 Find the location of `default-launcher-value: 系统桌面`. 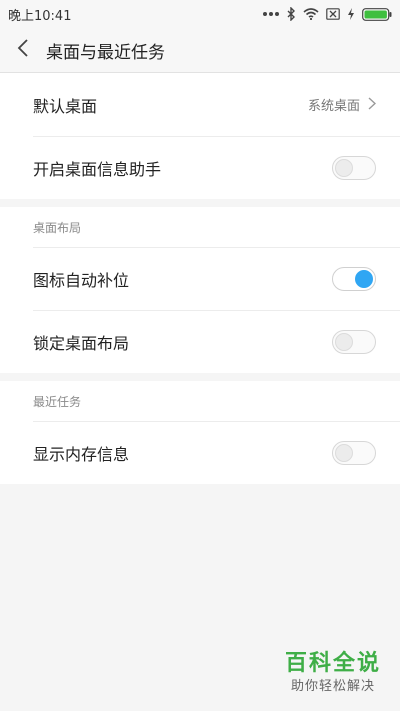

default-launcher-value: 系统桌面 is located at coordinates (333, 106).